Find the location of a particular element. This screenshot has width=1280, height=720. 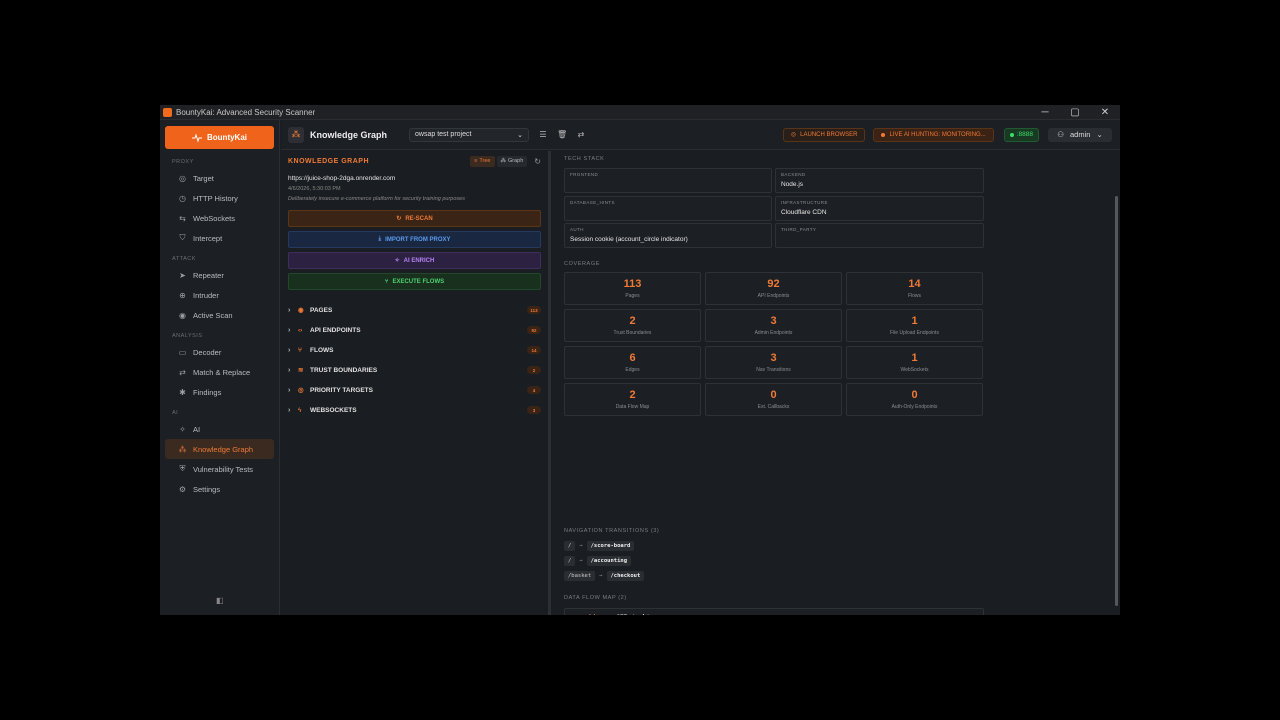

tech-value: Cloudflare CDN is located at coordinates (804, 212).